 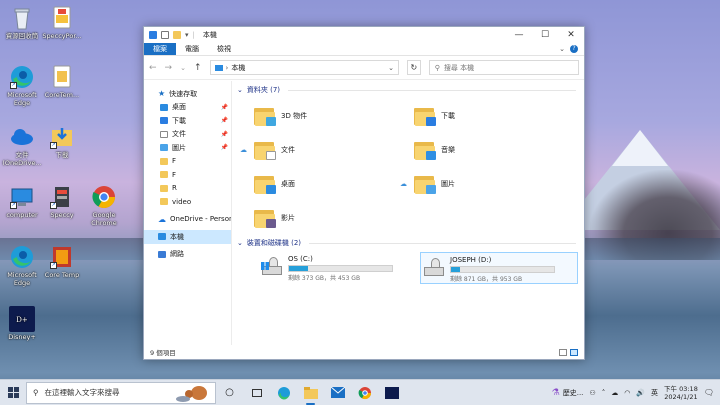 I want to click on drives-group-header: ⌄ 裝置和磁碟機 (2), so click(x=408, y=243).